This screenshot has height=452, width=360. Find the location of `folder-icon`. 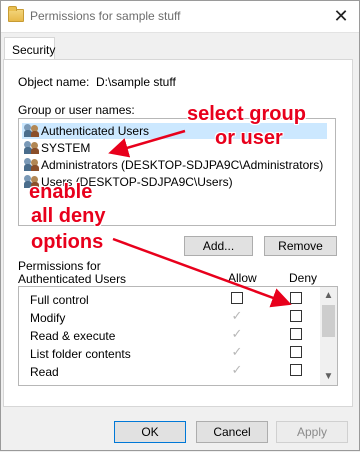

folder-icon is located at coordinates (16, 14).